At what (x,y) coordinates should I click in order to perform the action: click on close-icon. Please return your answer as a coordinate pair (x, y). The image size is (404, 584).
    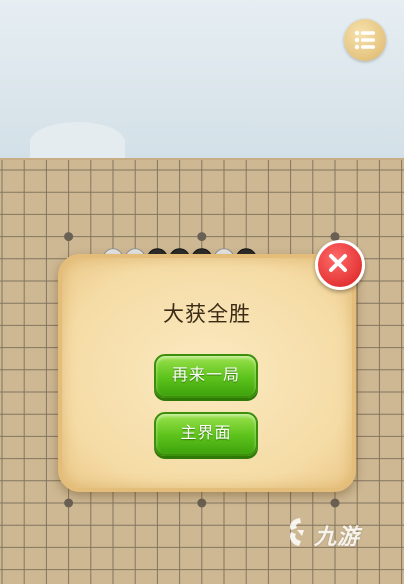
    Looking at the image, I should click on (338, 263).